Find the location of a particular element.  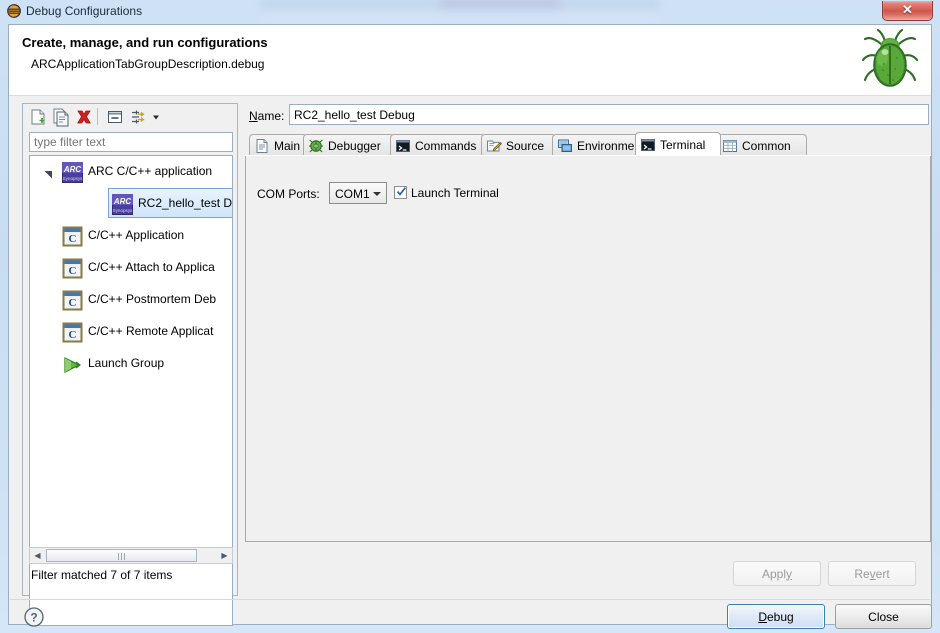

launch-terminal-label: Launch Terminal is located at coordinates (455, 193).